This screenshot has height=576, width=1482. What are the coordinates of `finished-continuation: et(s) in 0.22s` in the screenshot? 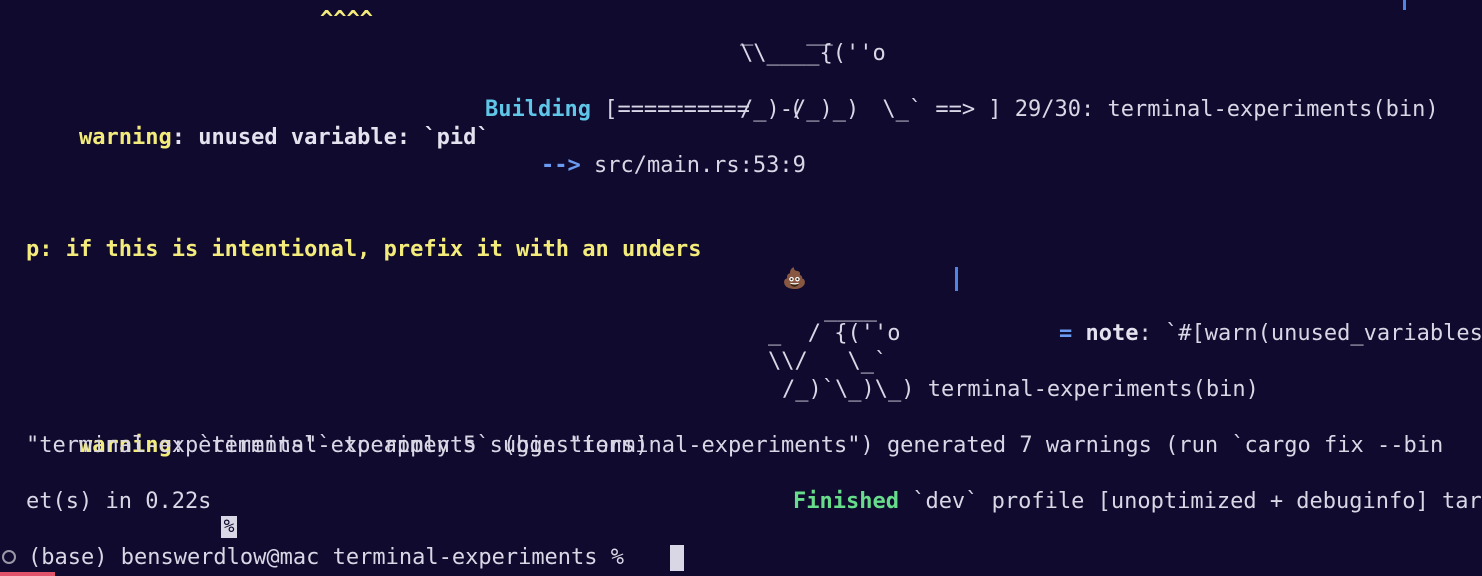 It's located at (119, 501).